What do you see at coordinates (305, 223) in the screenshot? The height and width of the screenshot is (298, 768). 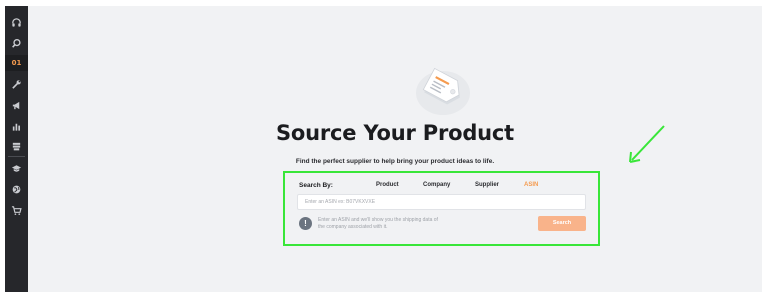 I see `info-icon: !` at bounding box center [305, 223].